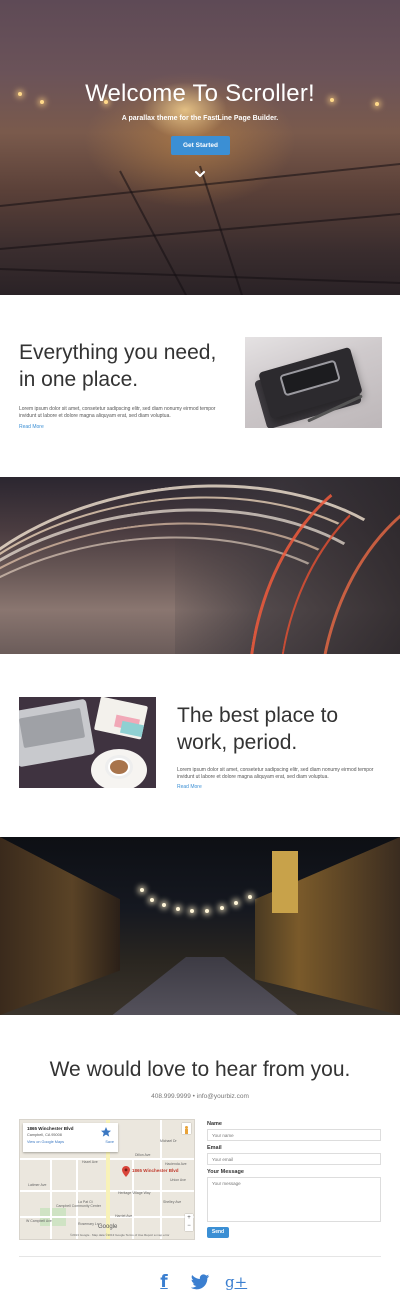 Image resolution: width=400 pixels, height=1313 pixels. Describe the element at coordinates (200, 1282) in the screenshot. I see `twitter-icon` at that location.